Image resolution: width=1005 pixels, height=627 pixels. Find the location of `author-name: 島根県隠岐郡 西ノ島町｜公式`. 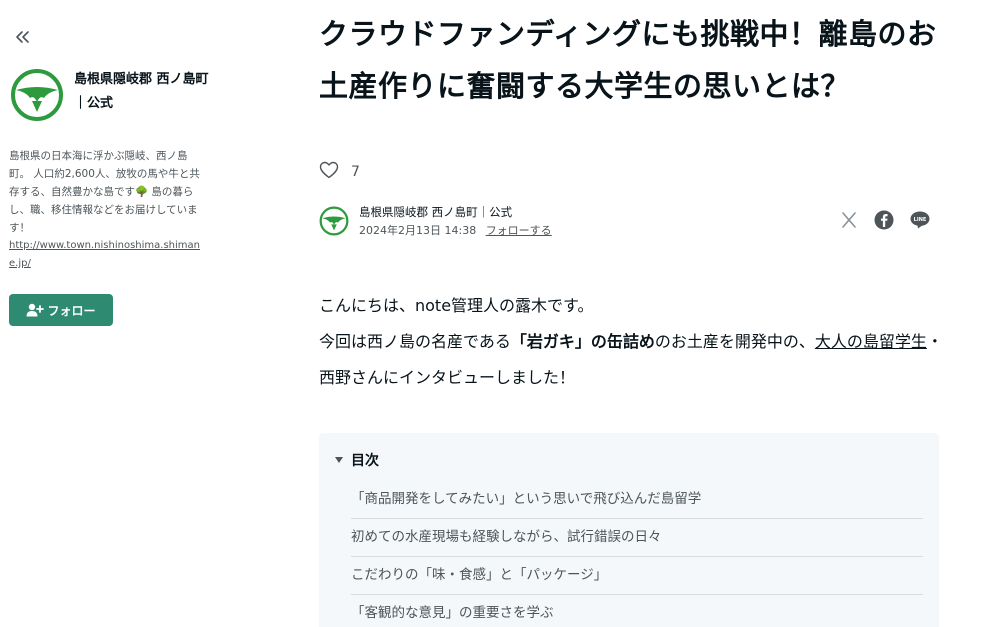

author-name: 島根県隠岐郡 西ノ島町｜公式 is located at coordinates (435, 212).